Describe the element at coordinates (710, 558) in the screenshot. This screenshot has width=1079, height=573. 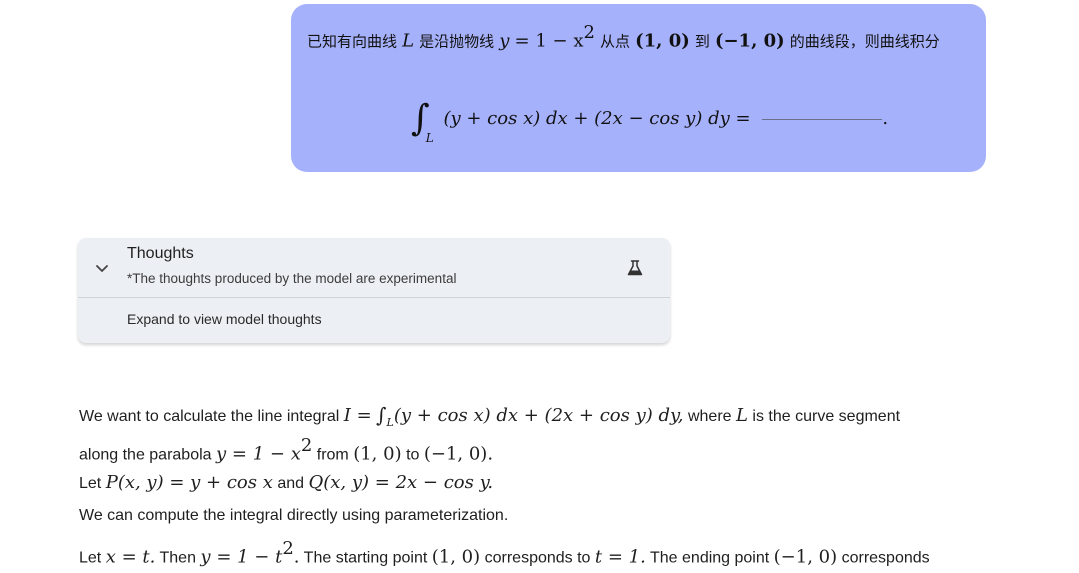
I see `response-text: The ending point` at that location.